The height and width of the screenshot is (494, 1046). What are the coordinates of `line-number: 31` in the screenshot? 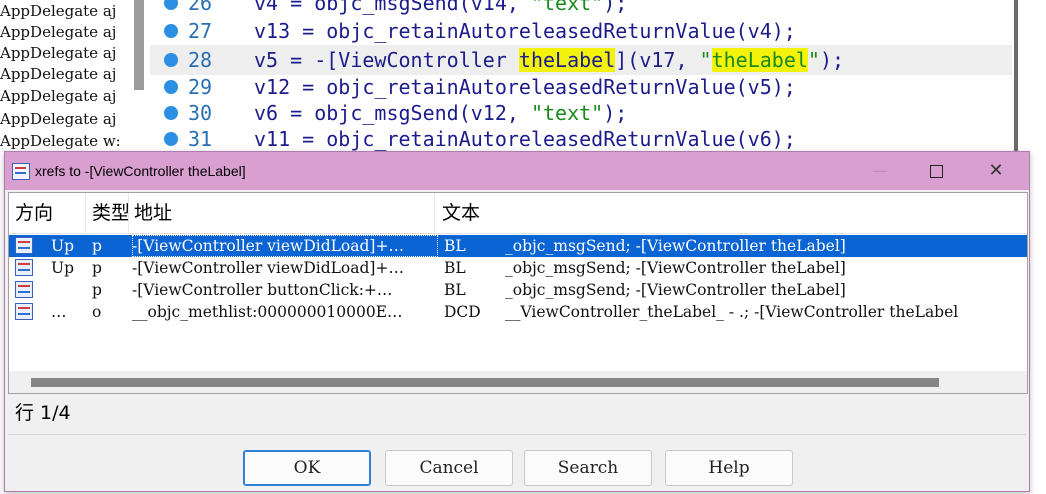 It's located at (200, 139).